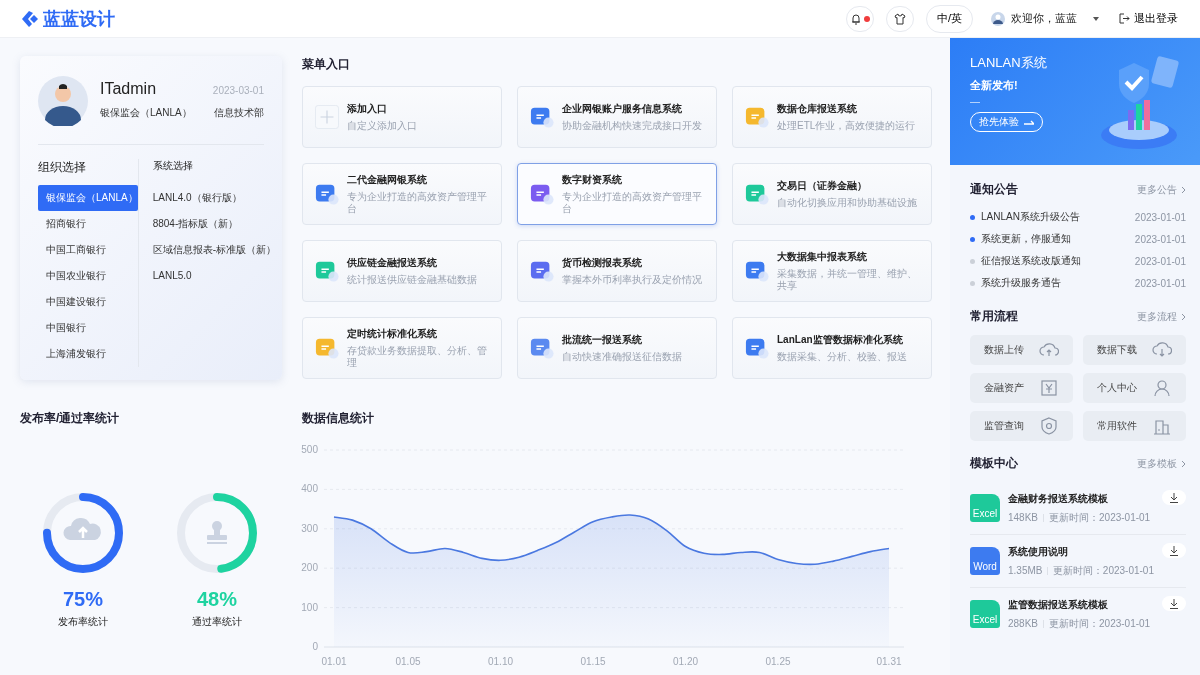  Describe the element at coordinates (83, 599) in the screenshot. I see `gauge-value: 75%` at that location.